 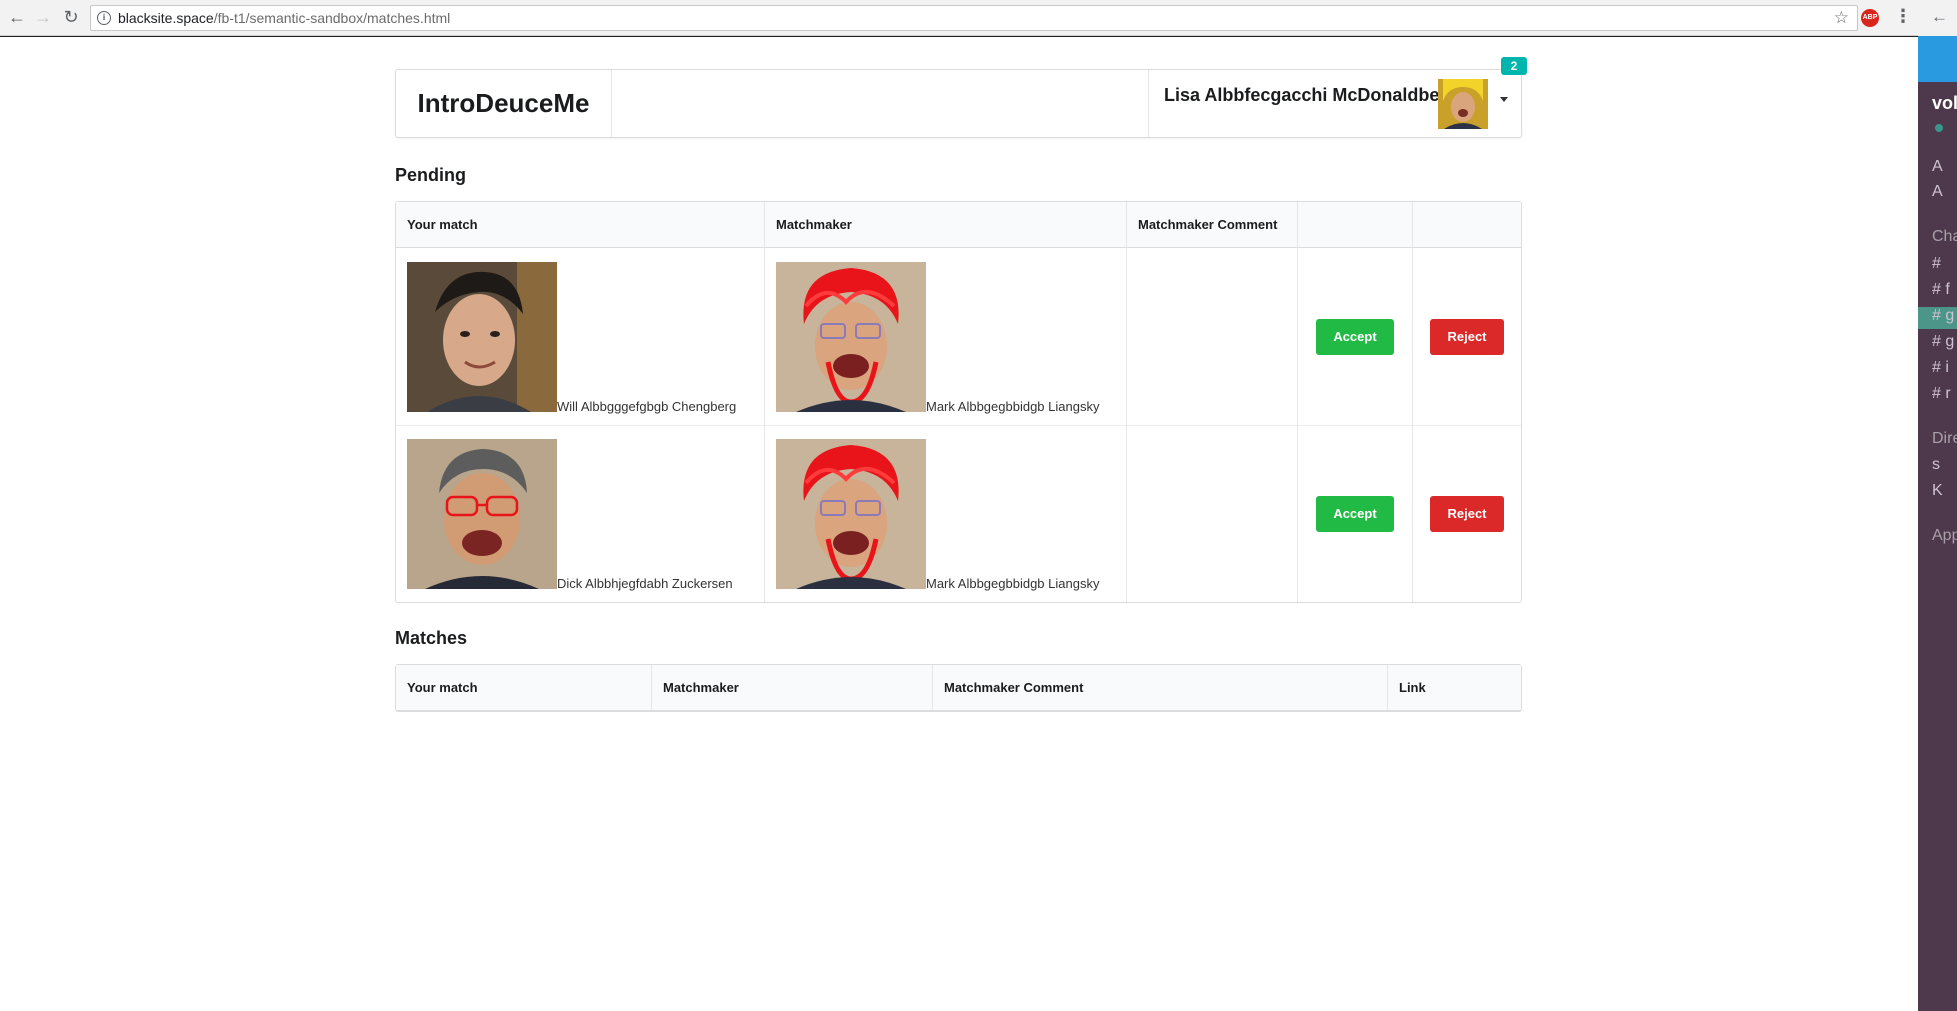 I want to click on info-icon: i, so click(x=104, y=18).